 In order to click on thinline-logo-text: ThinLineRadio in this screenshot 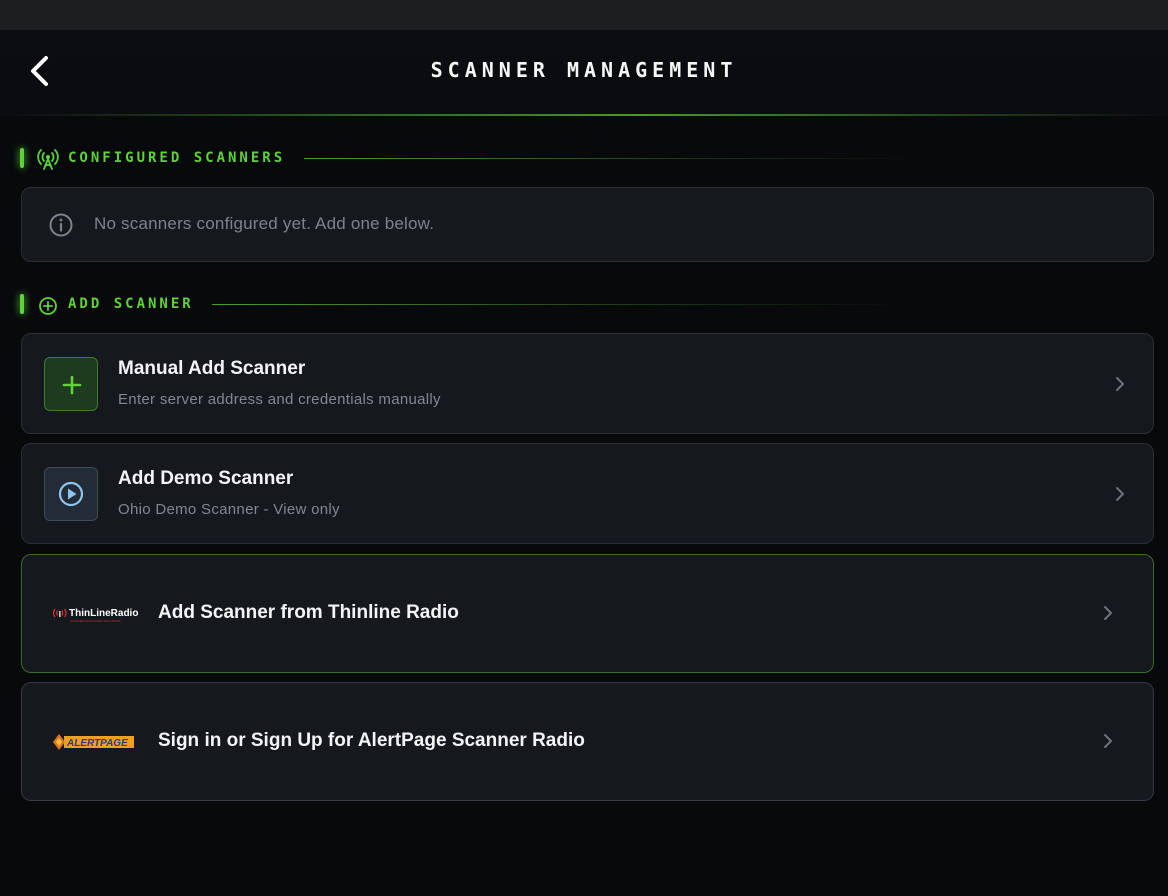, I will do `click(103, 613)`.